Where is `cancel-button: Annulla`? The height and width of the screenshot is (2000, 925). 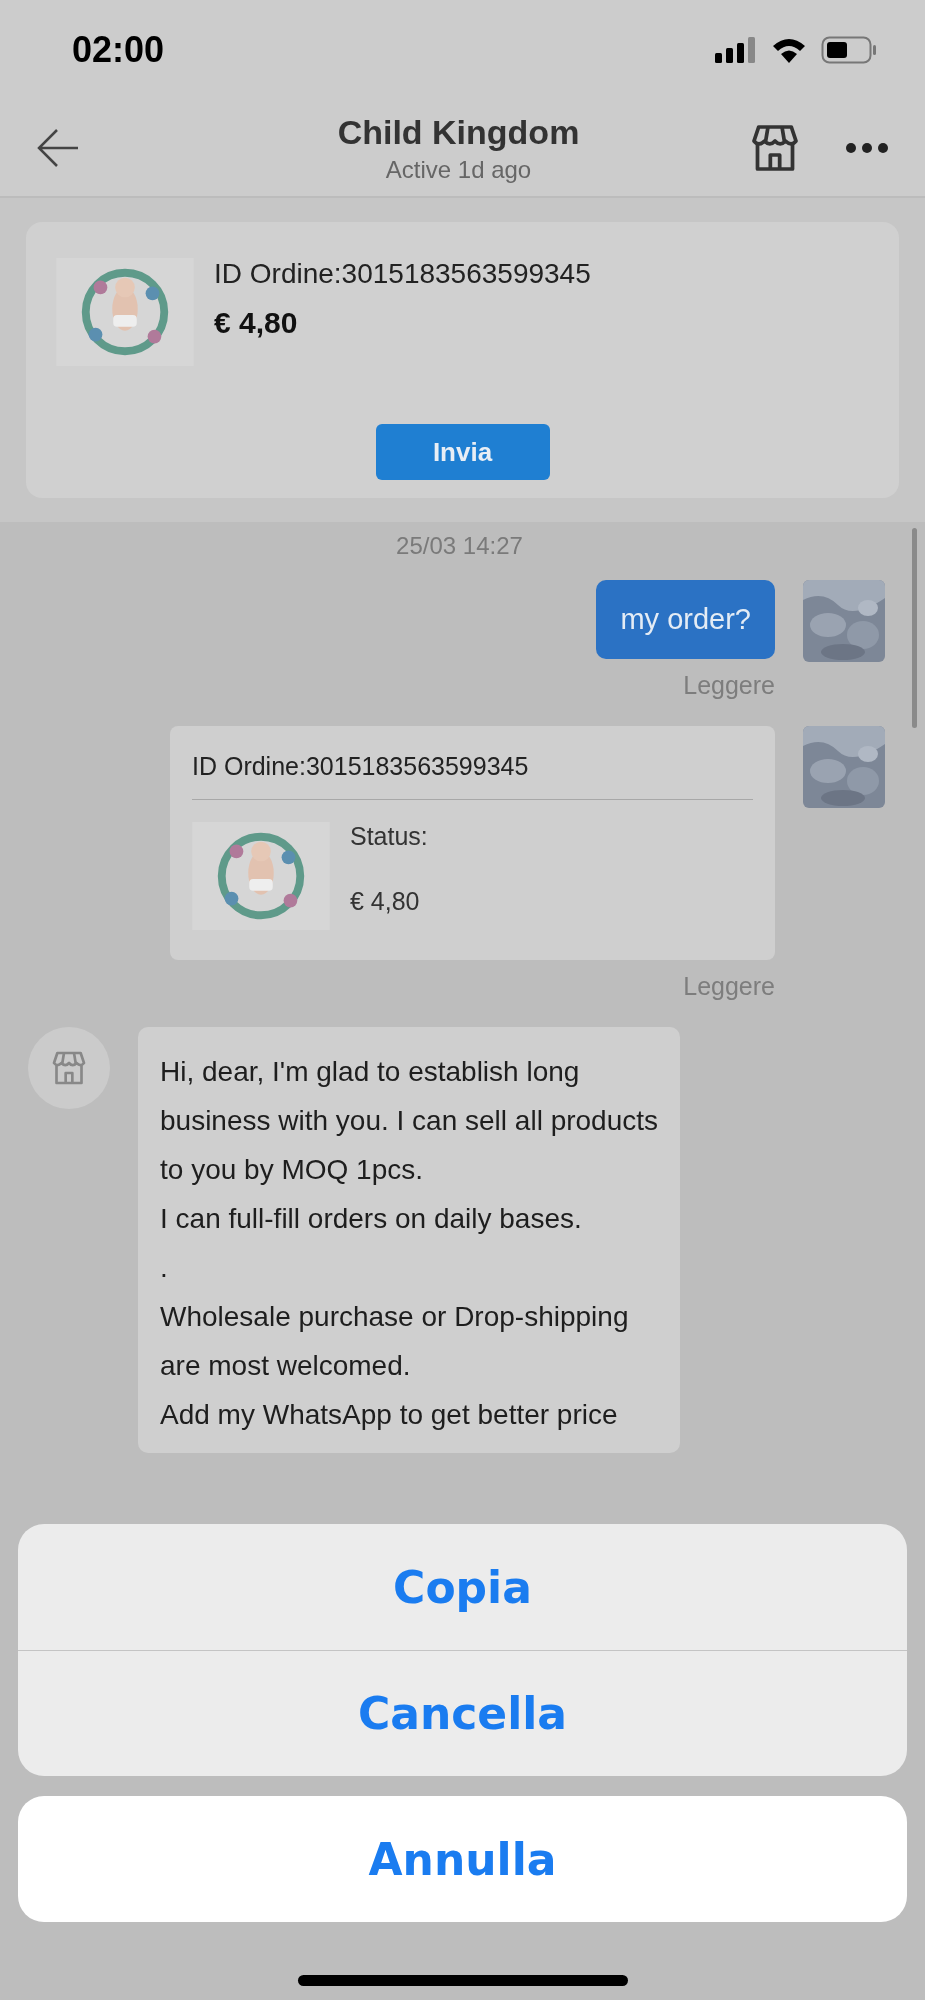 cancel-button: Annulla is located at coordinates (462, 1859).